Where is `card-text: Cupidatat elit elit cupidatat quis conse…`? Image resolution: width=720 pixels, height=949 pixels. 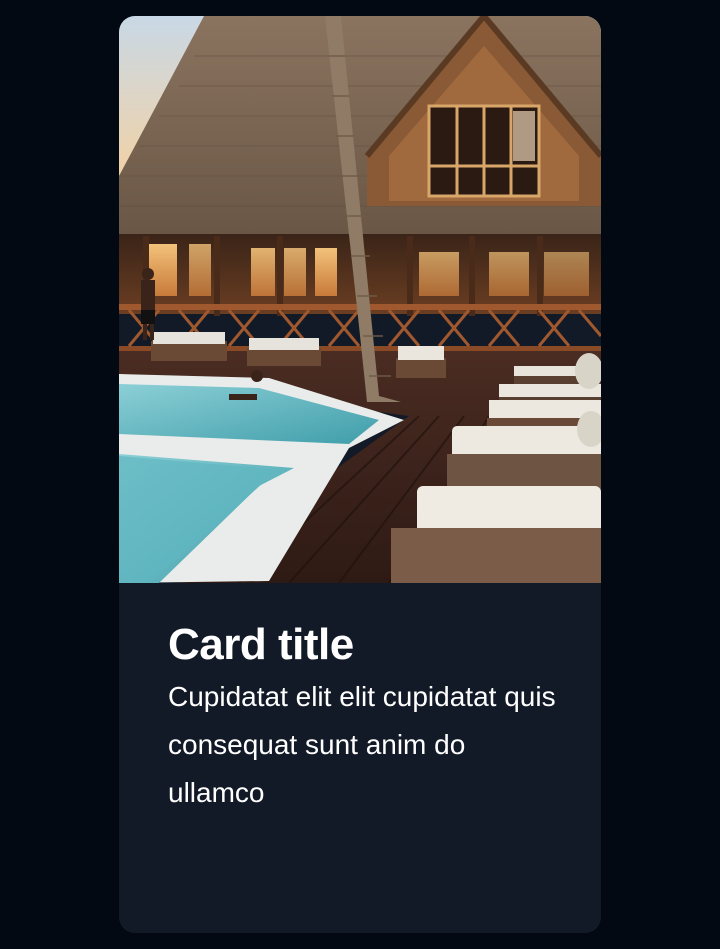
card-text: Cupidatat elit elit cupidatat quis conse… is located at coordinates (362, 744).